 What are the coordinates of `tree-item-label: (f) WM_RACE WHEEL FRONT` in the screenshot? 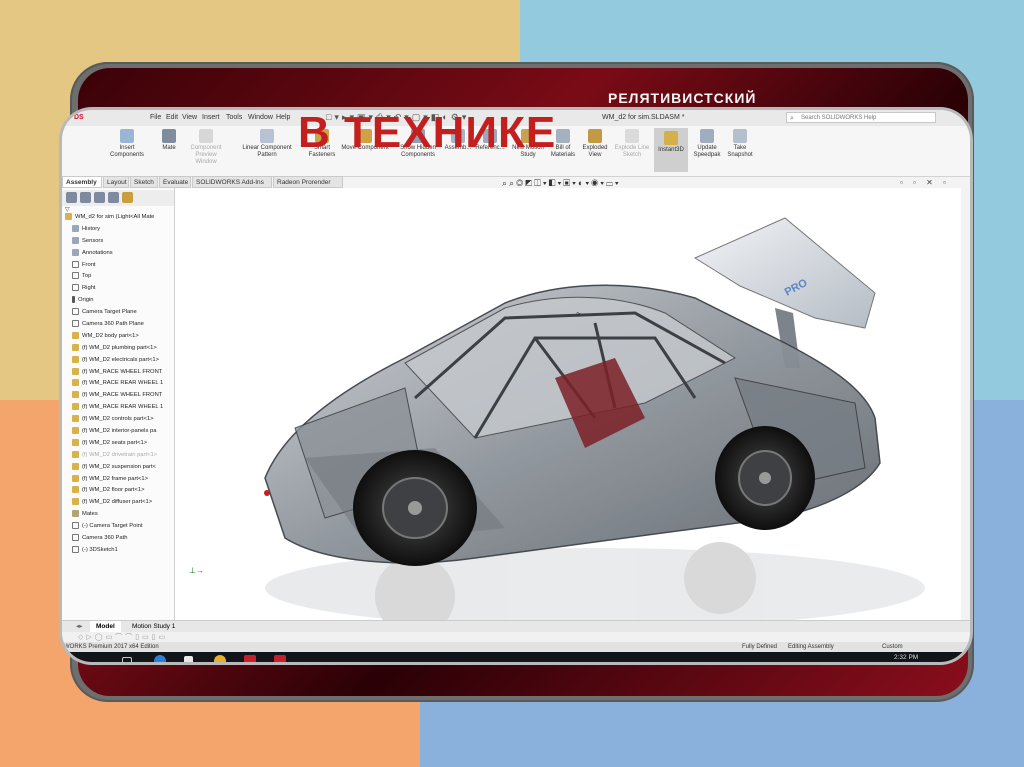 It's located at (122, 371).